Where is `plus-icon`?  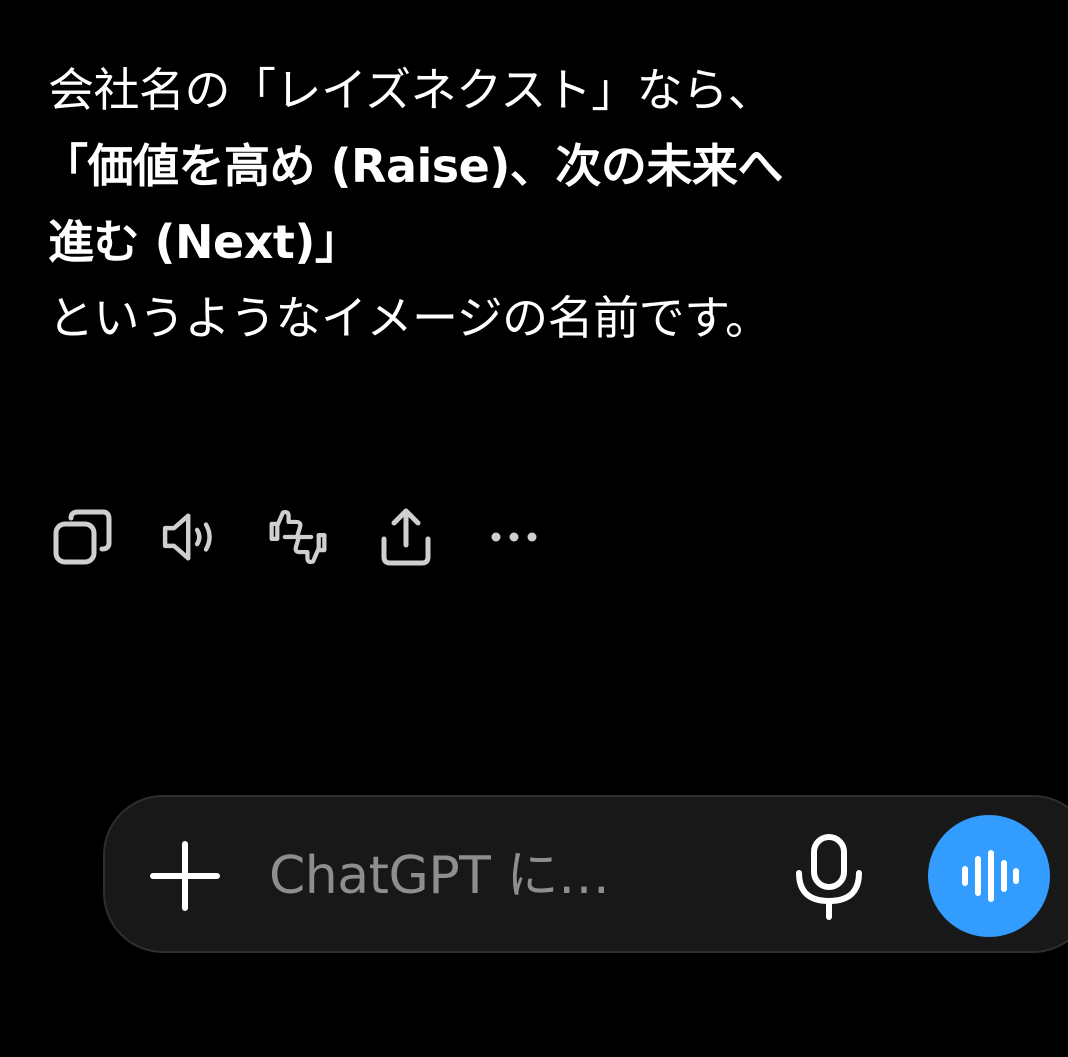
plus-icon is located at coordinates (185, 876).